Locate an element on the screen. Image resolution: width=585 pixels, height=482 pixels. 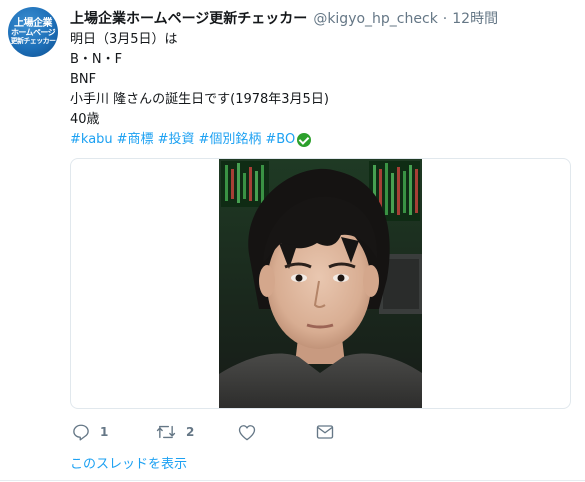
hashtag-individual-stocks: #個別銘柄 is located at coordinates (229, 140).